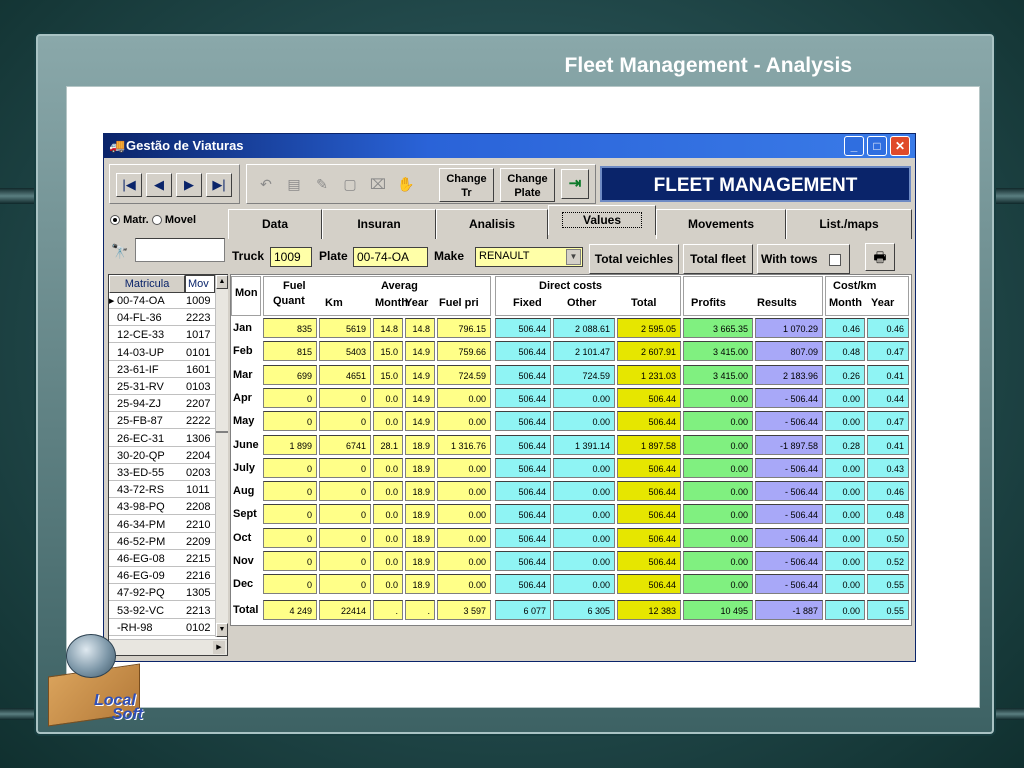 This screenshot has height=768, width=1024. I want to click on cell-ot: 2 088.61, so click(584, 328).